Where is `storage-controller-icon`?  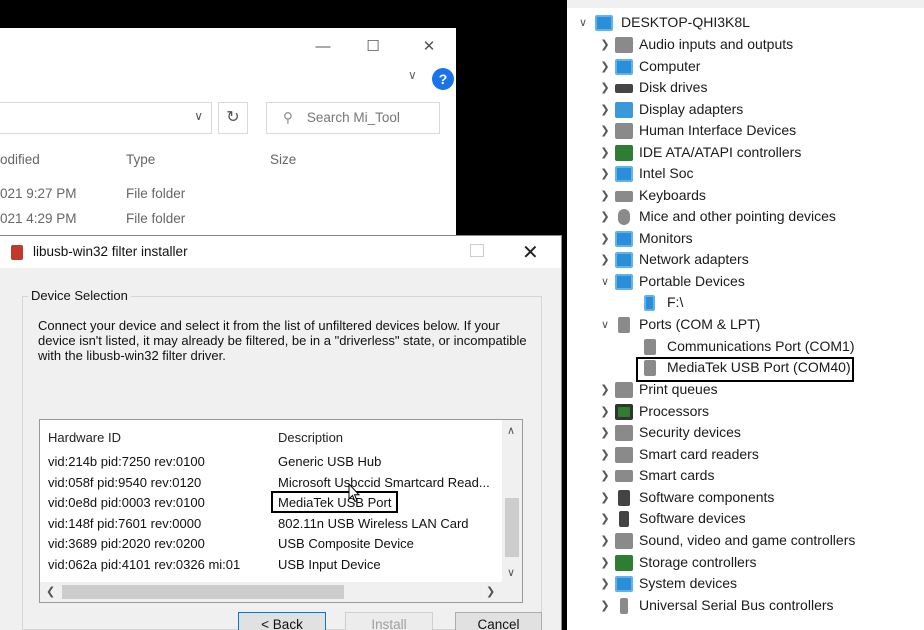
storage-controller-icon is located at coordinates (624, 563).